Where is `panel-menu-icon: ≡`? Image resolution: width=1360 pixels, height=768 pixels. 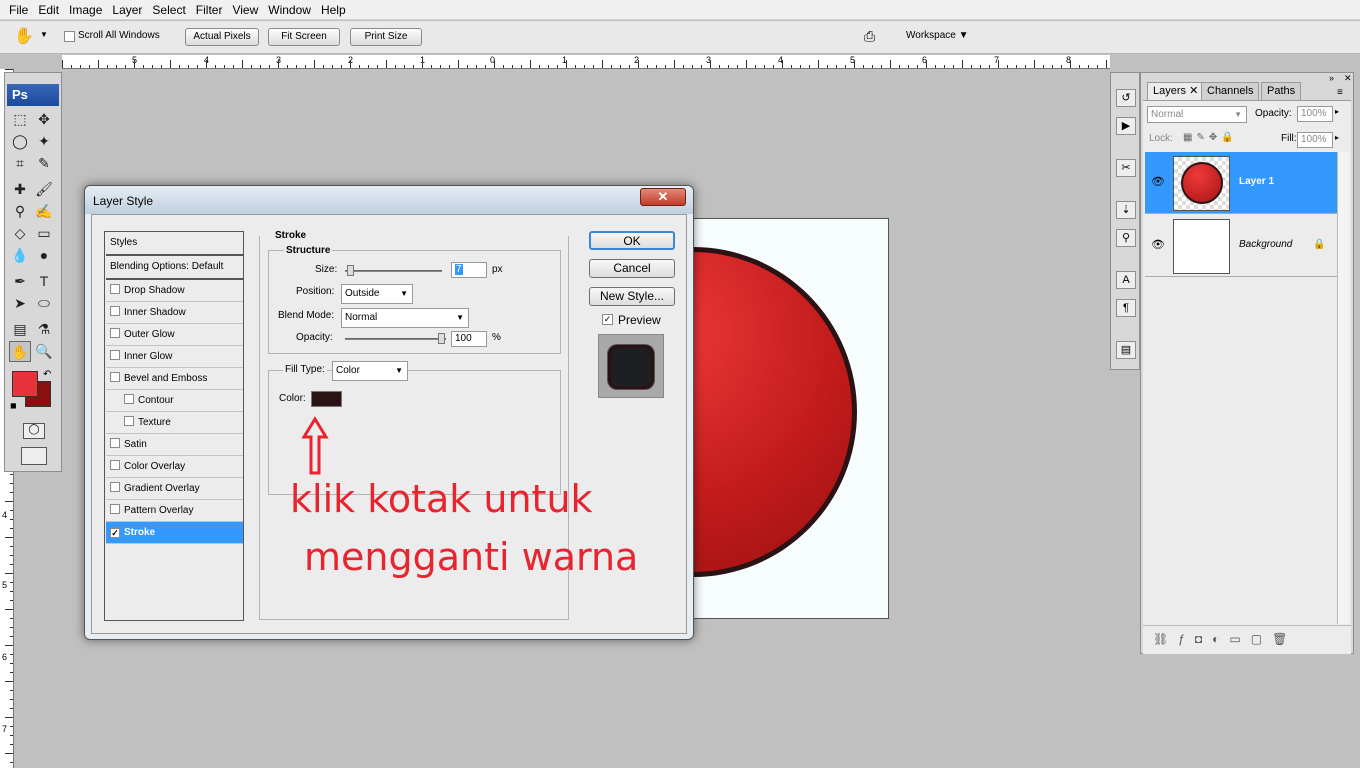
panel-menu-icon: ≡ is located at coordinates (1340, 92).